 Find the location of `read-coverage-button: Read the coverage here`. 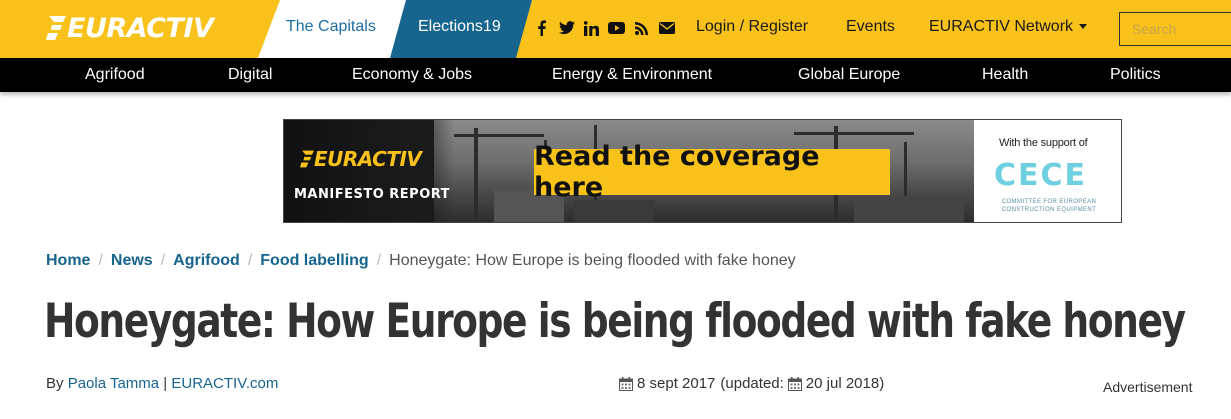

read-coverage-button: Read the coverage here is located at coordinates (712, 172).